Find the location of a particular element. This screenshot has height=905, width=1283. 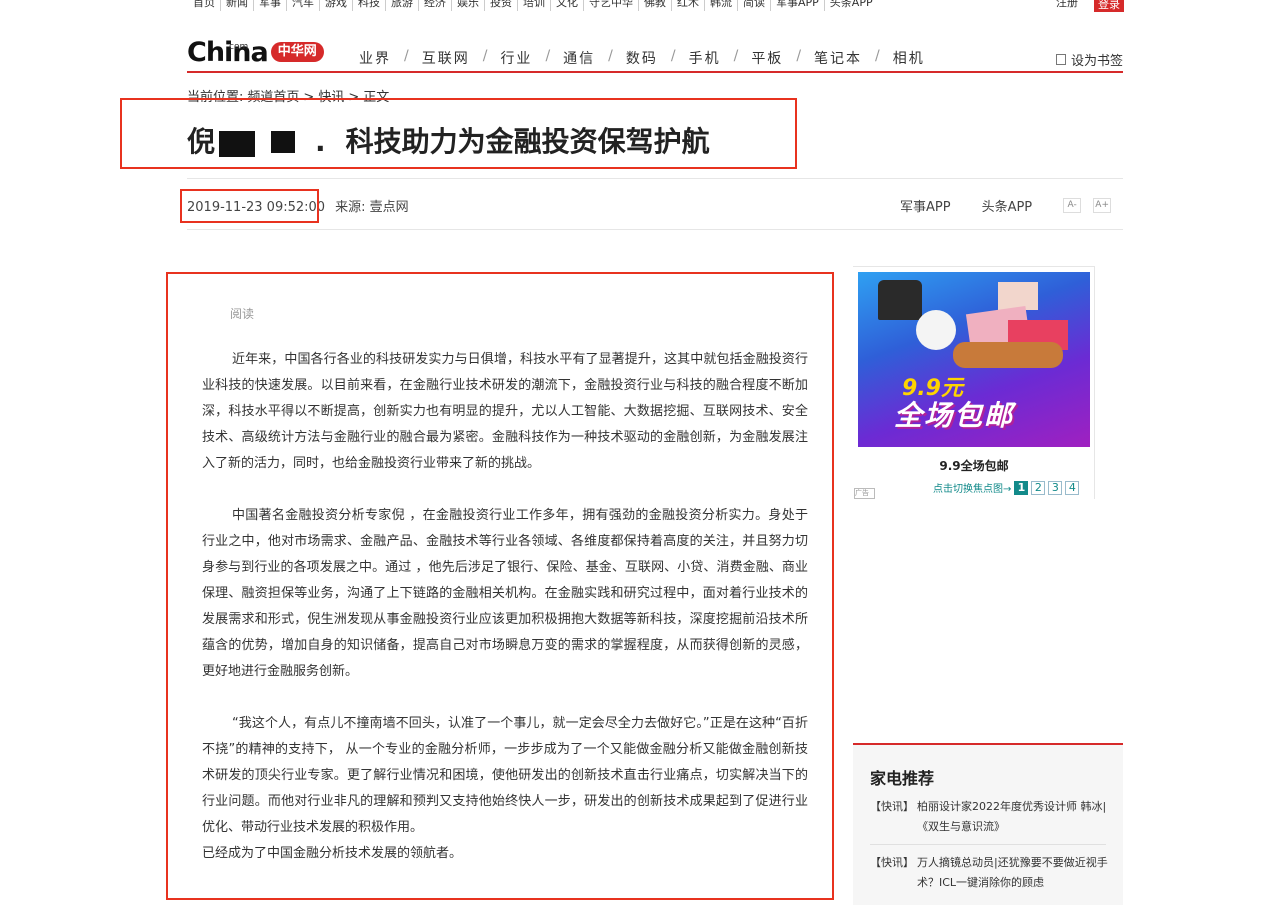

channel-nav-item: 平板 is located at coordinates (767, 58).